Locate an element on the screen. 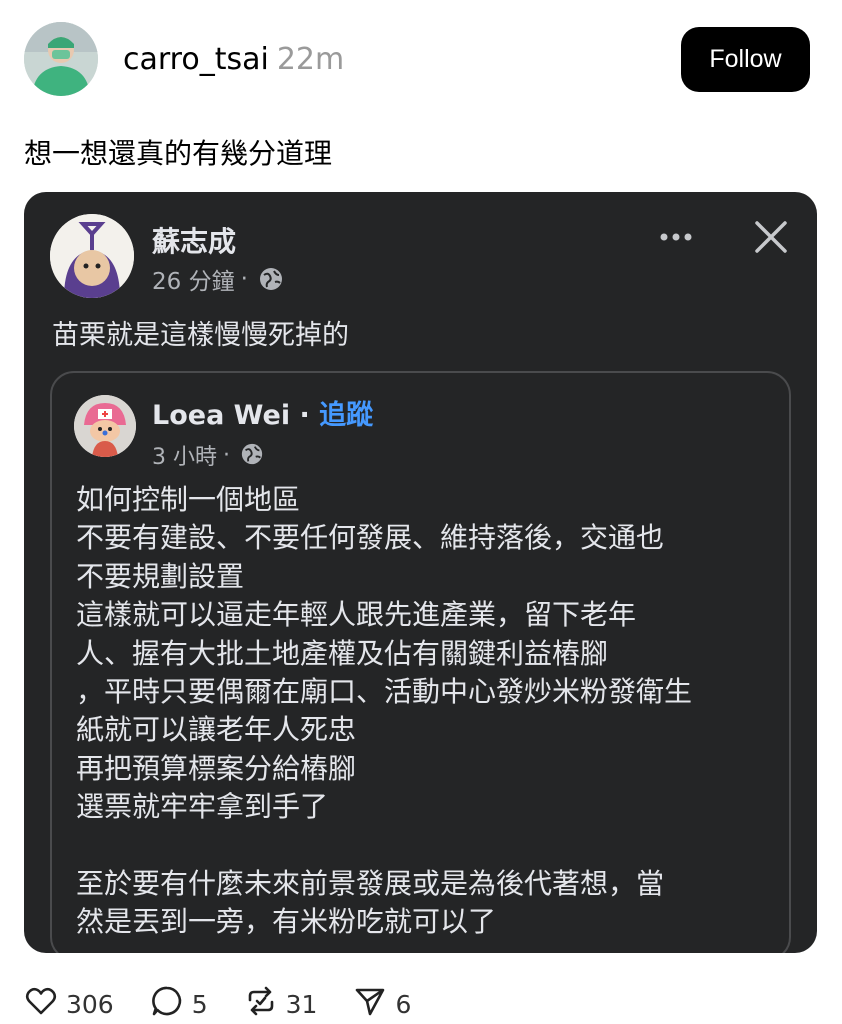 The image size is (842, 1024). embedded-author-name: 蘇志成 is located at coordinates (194, 241).